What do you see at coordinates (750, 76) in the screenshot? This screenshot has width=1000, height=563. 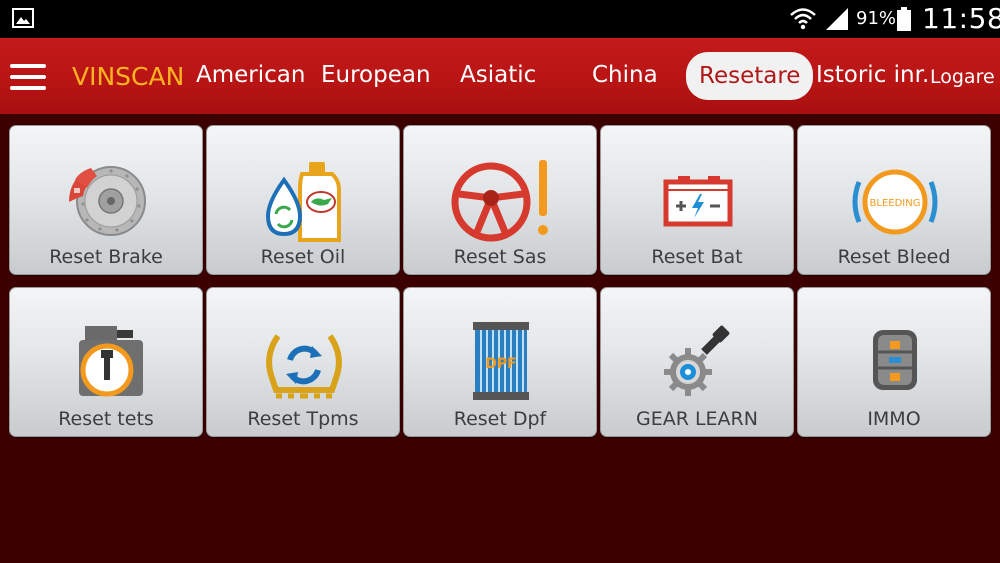 I see `tab-resetare: Resetare` at bounding box center [750, 76].